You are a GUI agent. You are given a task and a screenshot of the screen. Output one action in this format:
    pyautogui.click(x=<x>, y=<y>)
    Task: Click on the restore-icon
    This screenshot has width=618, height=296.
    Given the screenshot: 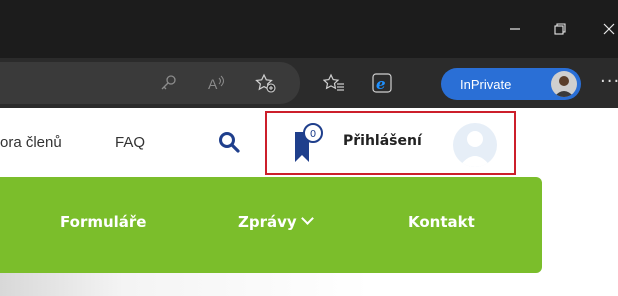 What is the action you would take?
    pyautogui.click(x=560, y=29)
    